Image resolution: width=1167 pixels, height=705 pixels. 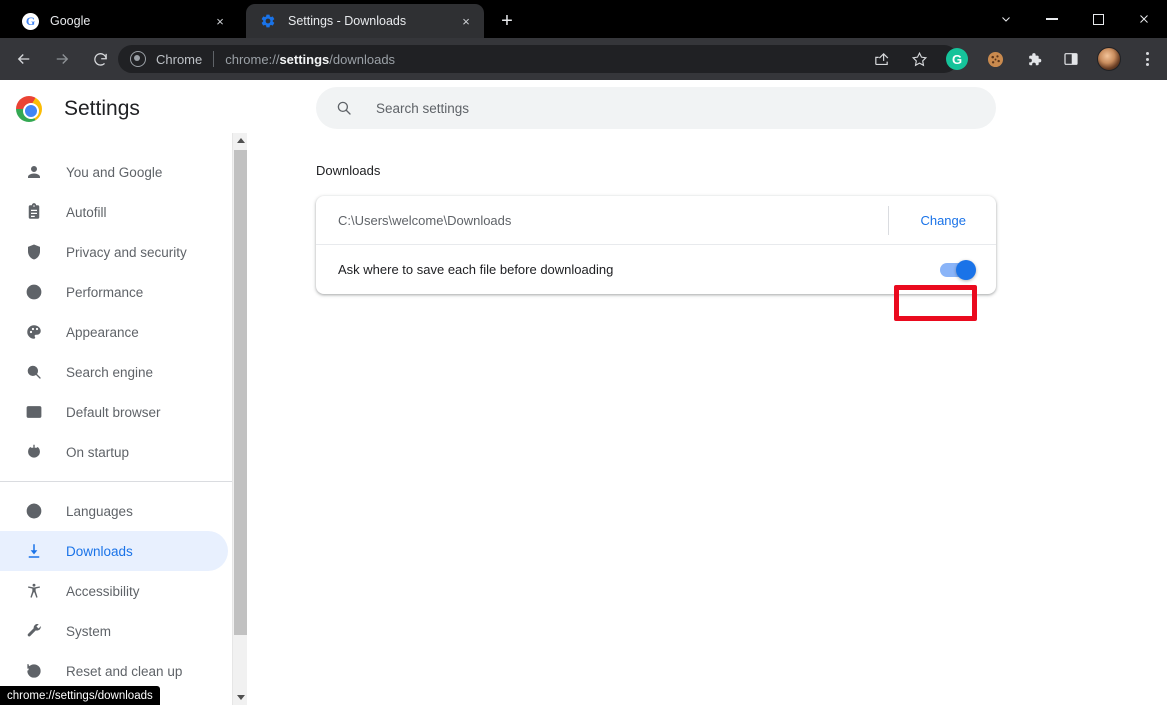 I want to click on scrollbar-thumb, so click(x=240, y=392).